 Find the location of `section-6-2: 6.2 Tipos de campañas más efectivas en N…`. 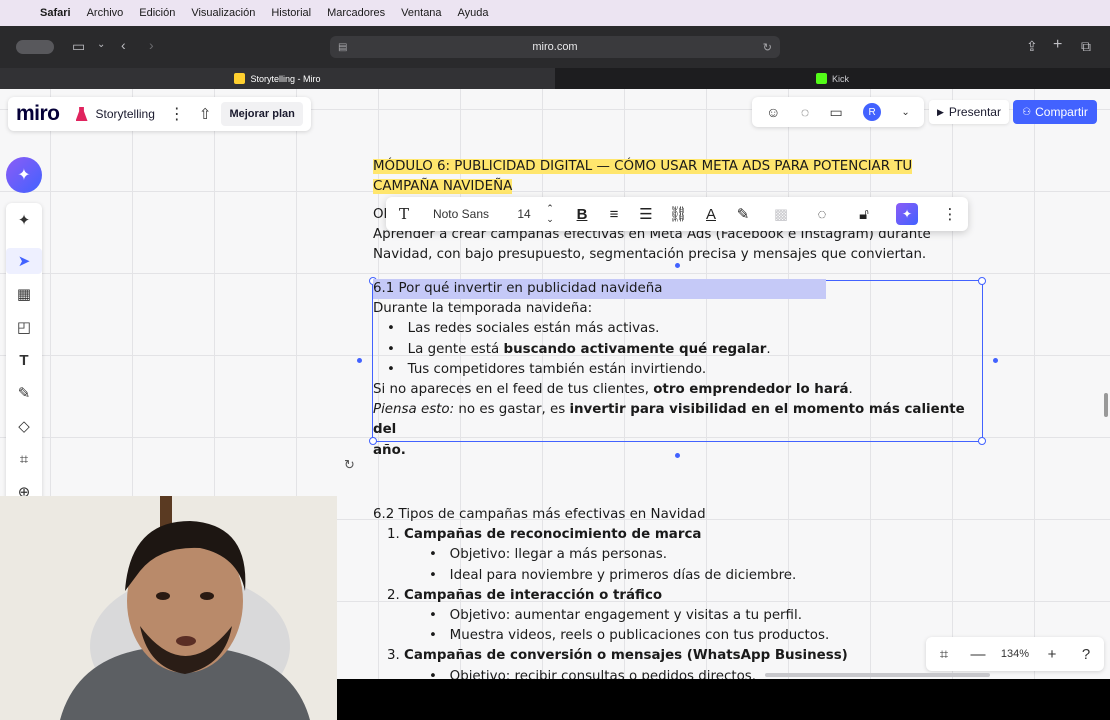

section-6-2: 6.2 Tipos de campañas más efectivas en N… is located at coordinates (673, 592).